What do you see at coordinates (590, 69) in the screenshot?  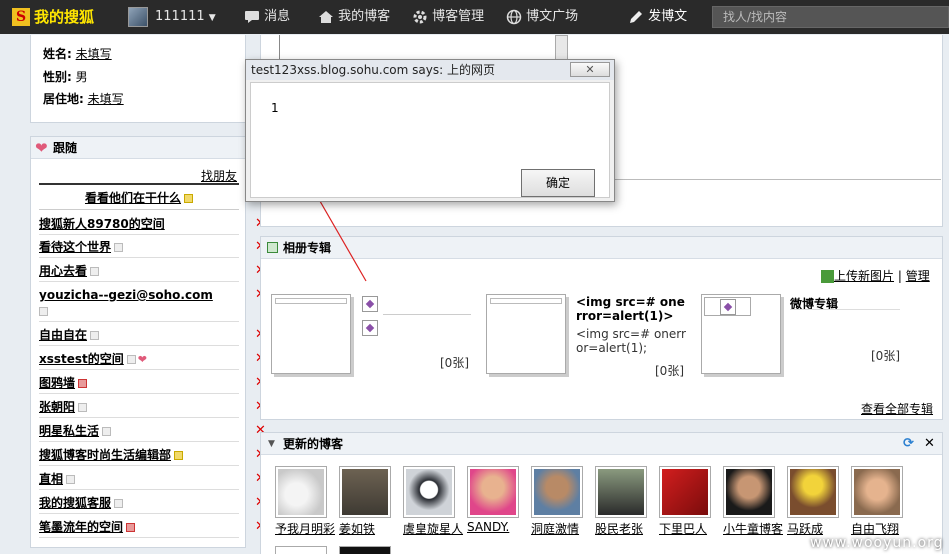 I see `dialog-close-button: ✕` at bounding box center [590, 69].